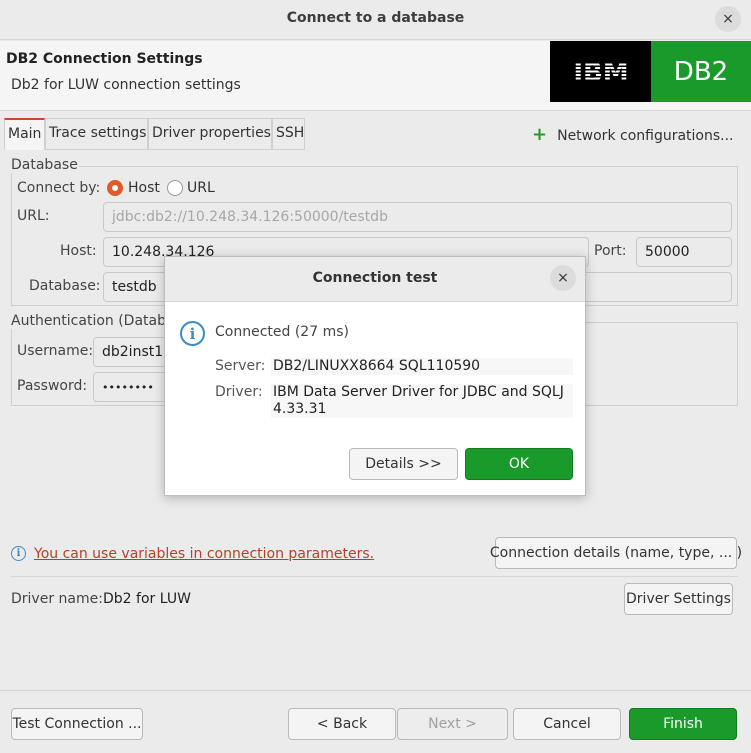 The height and width of the screenshot is (753, 751). I want to click on dialog-header: Connection test ×, so click(375, 279).